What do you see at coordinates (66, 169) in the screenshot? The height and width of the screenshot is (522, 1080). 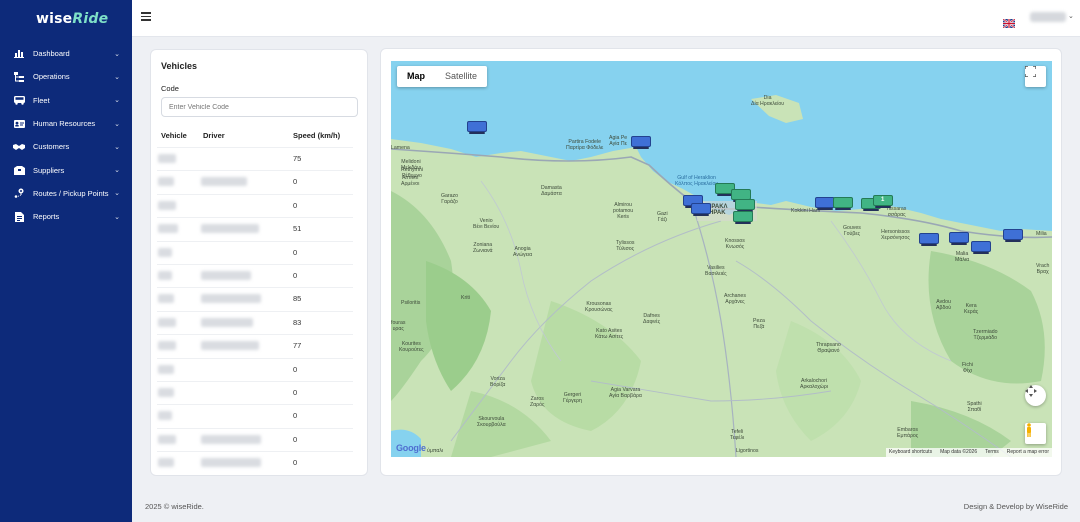 I see `sidebar-item-suppliers: Suppliers ⌄` at bounding box center [66, 169].